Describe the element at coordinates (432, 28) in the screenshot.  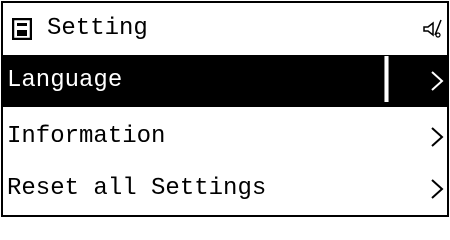
I see `sound-off-icon` at that location.